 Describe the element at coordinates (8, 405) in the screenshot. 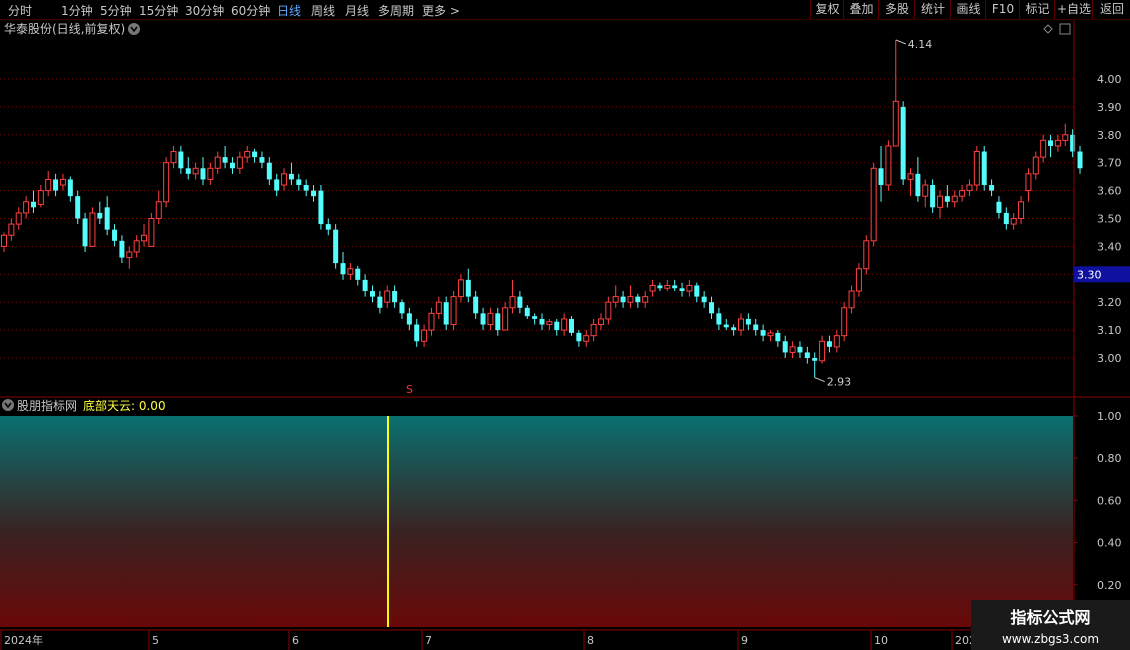

I see `indicator-dropdown-icon` at that location.